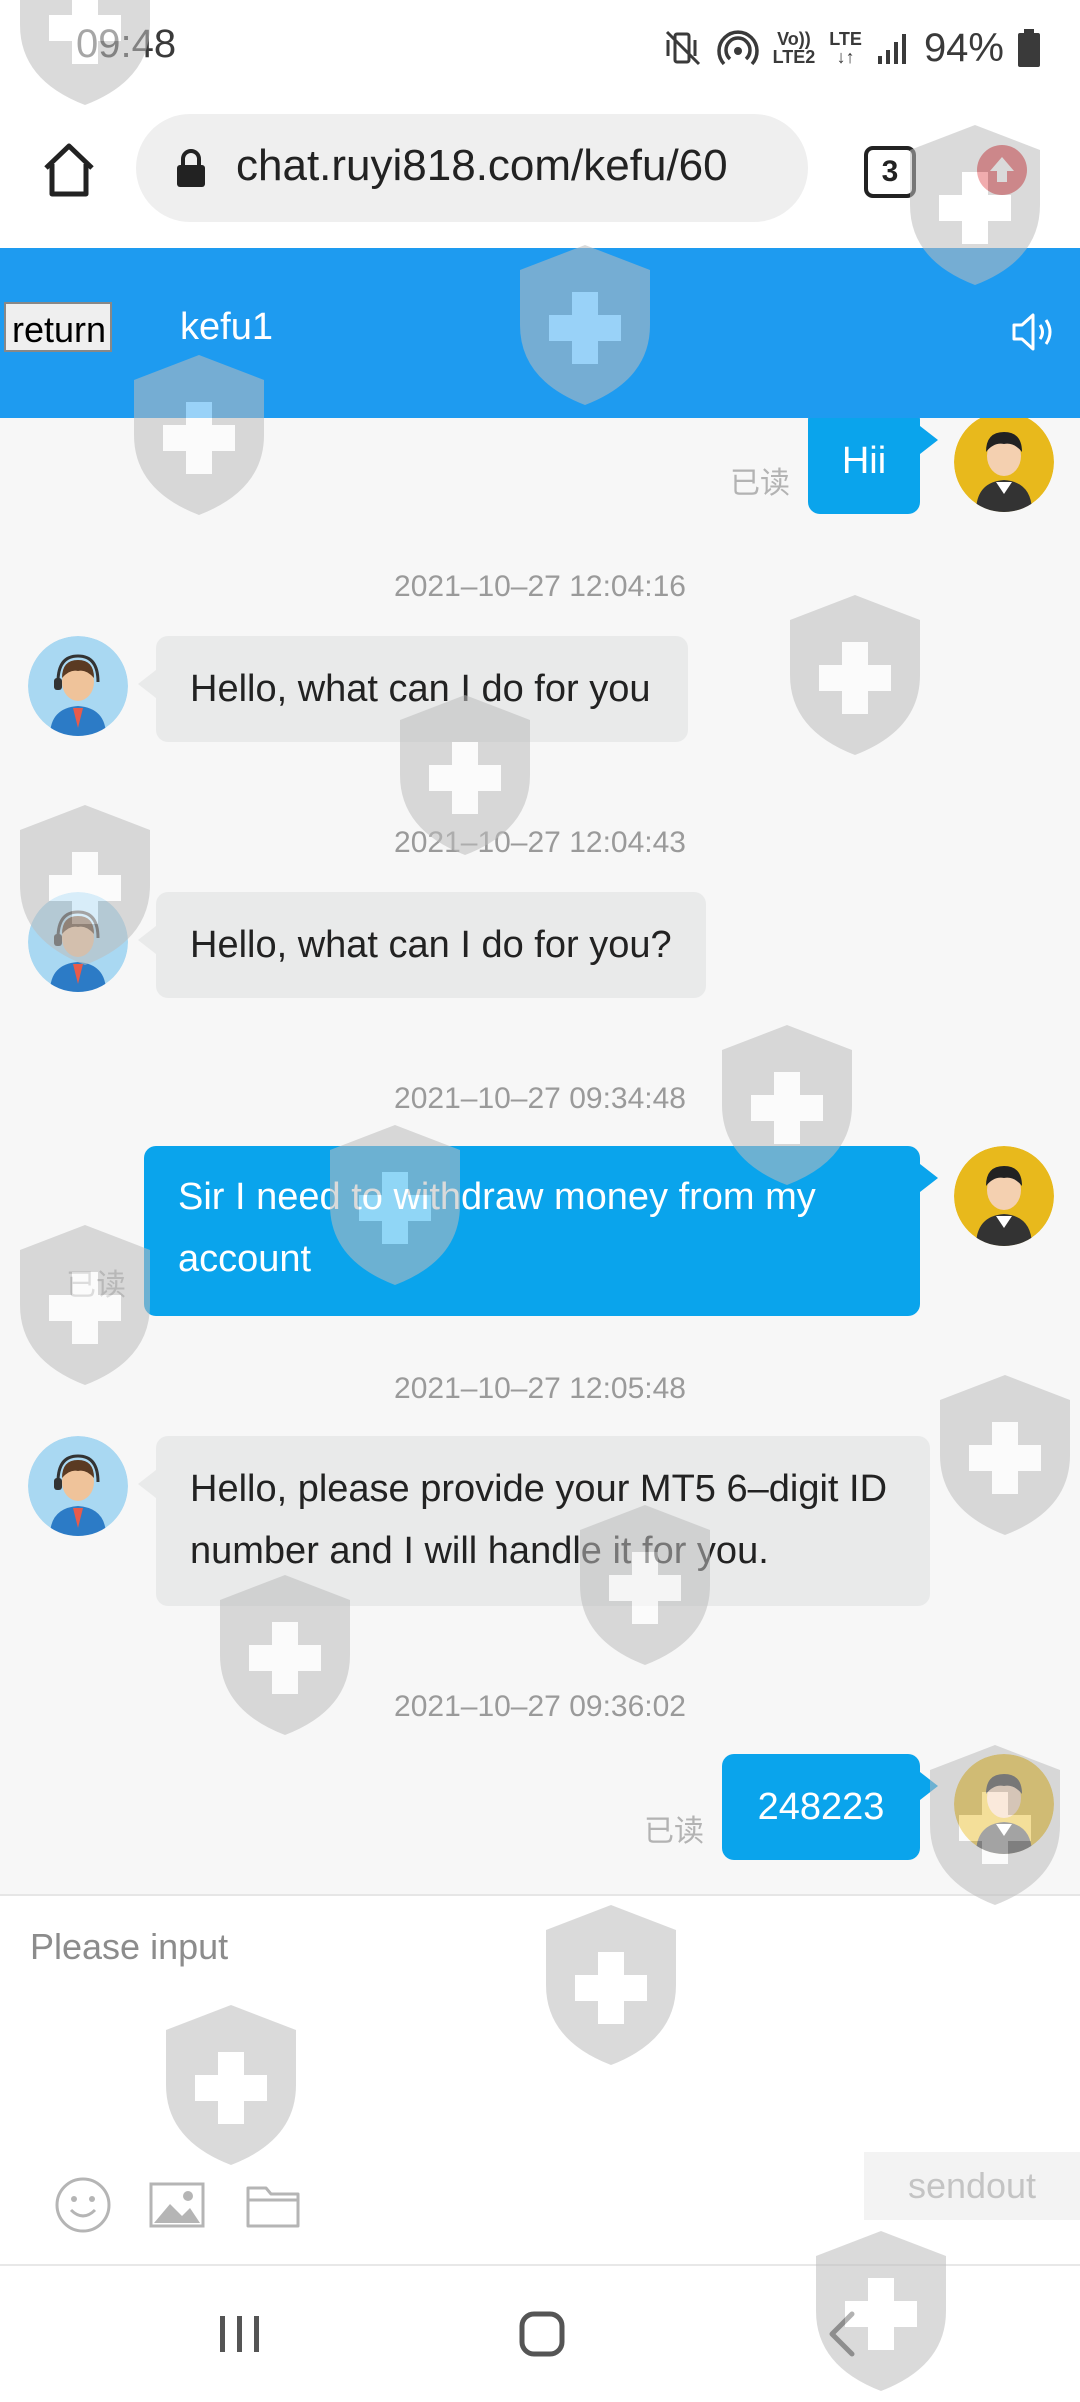 Image resolution: width=1080 pixels, height=2402 pixels. What do you see at coordinates (1002, 170) in the screenshot?
I see `upload-icon` at bounding box center [1002, 170].